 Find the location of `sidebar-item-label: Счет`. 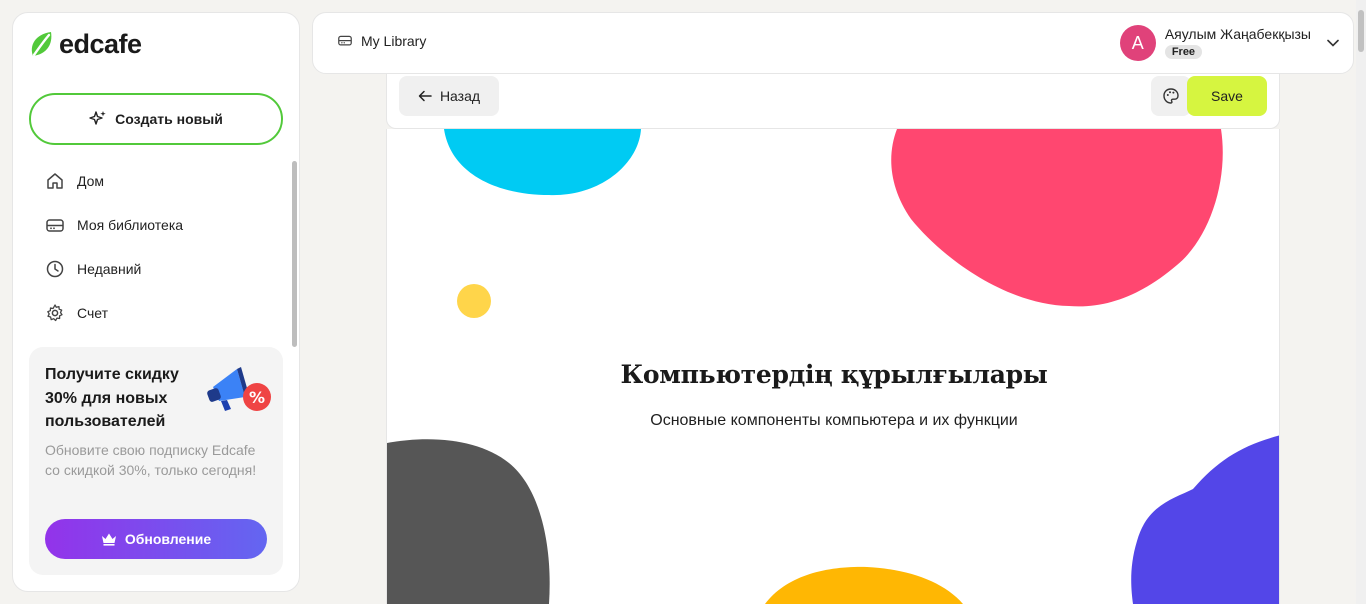

sidebar-item-label: Счет is located at coordinates (92, 313).